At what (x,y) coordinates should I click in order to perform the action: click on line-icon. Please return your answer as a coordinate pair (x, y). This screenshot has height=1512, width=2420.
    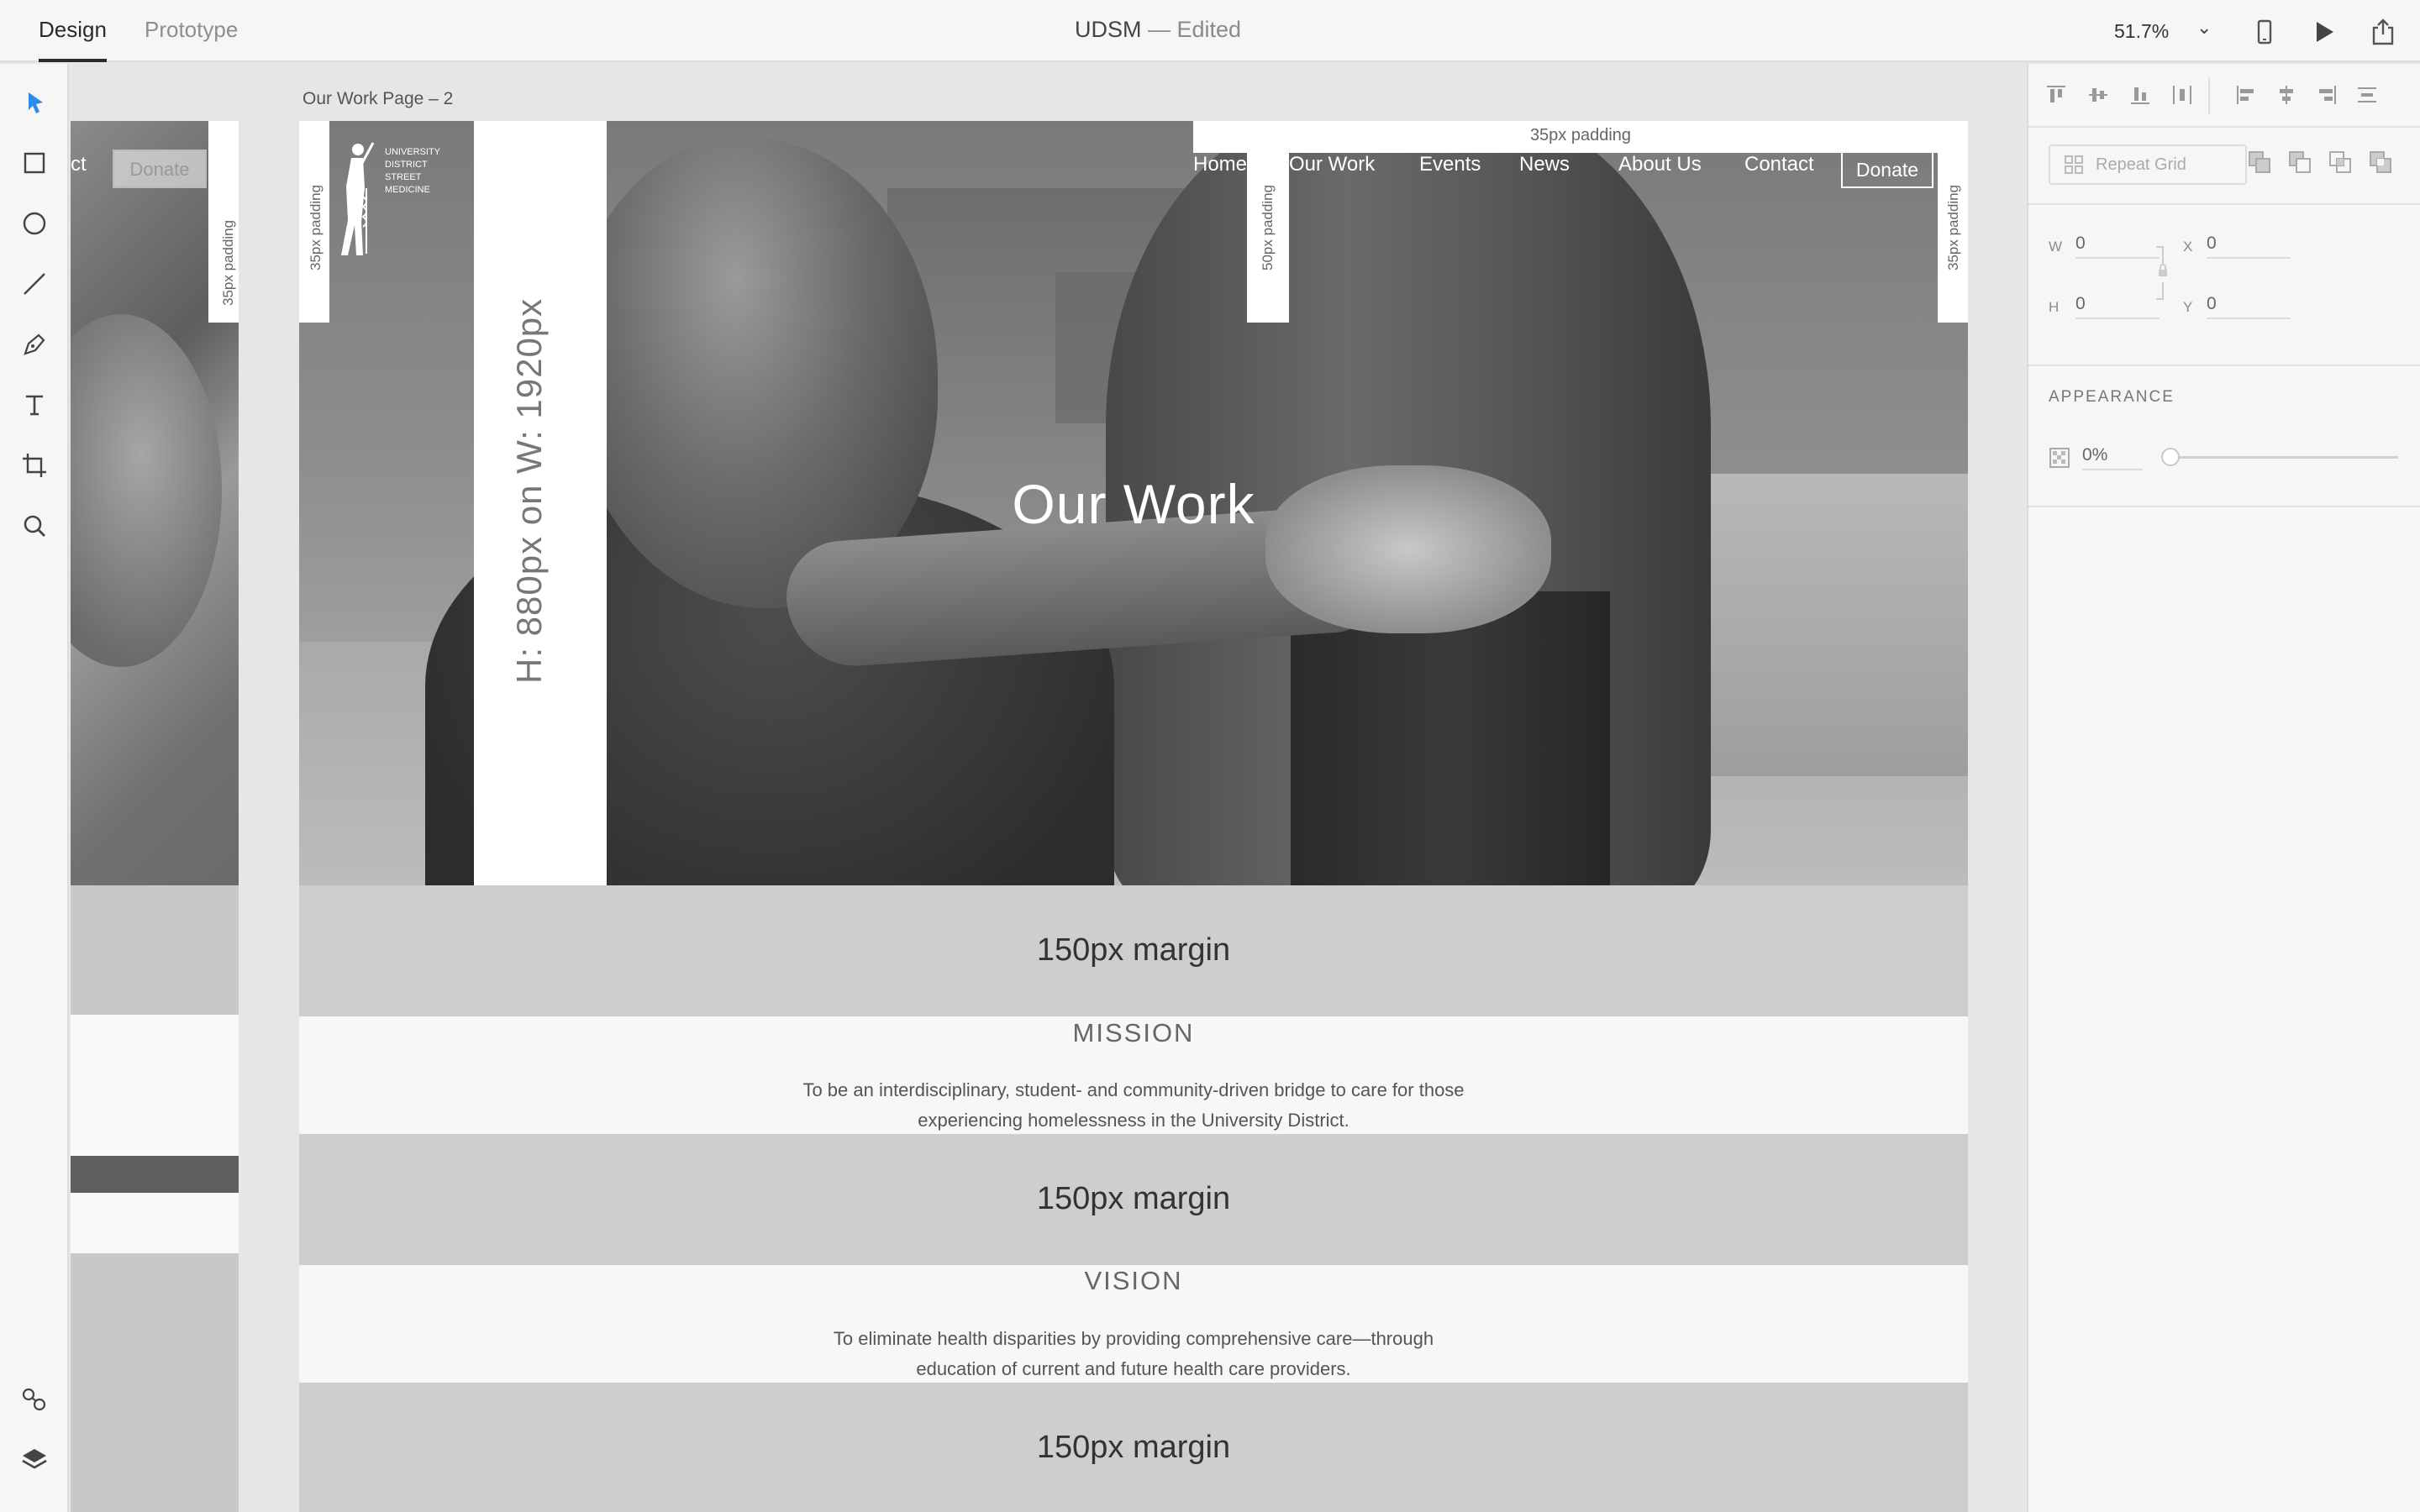
    Looking at the image, I should click on (34, 284).